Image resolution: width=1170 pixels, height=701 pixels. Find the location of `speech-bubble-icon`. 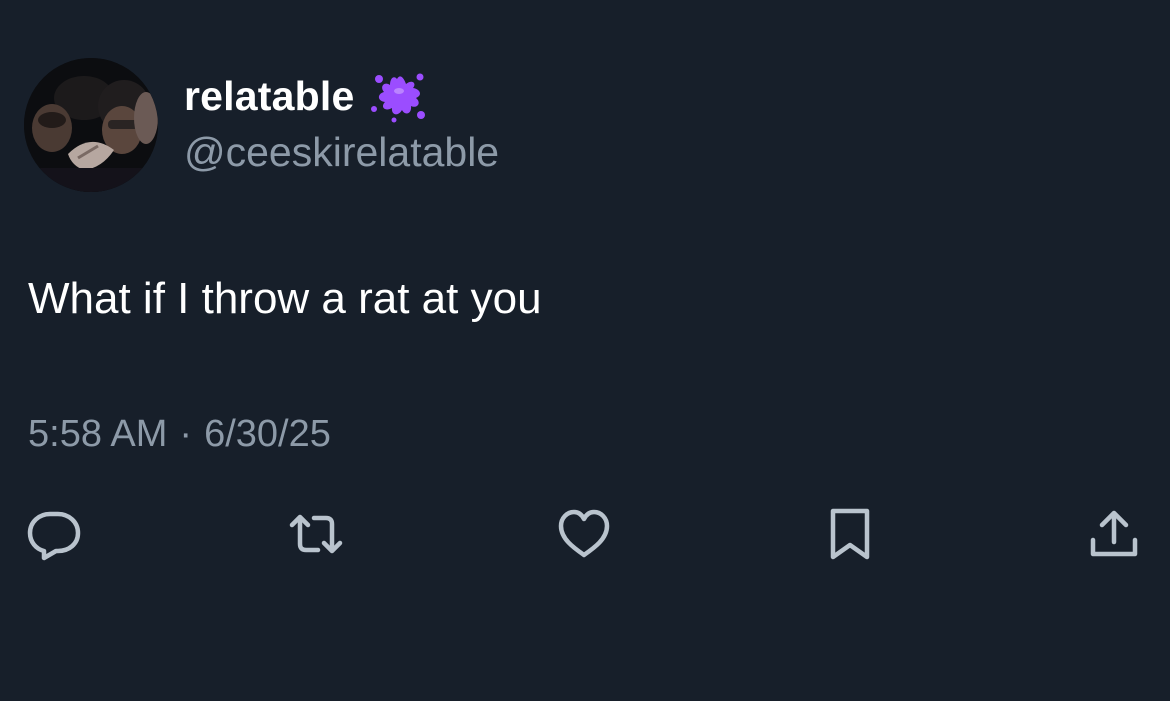

speech-bubble-icon is located at coordinates (54, 536).